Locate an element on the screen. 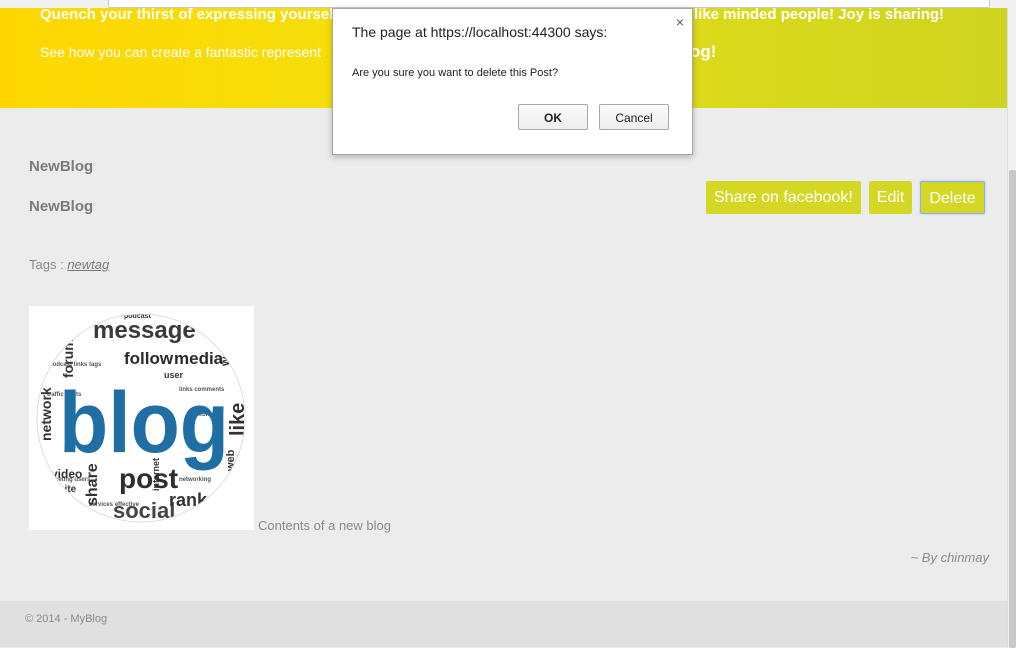 The height and width of the screenshot is (648, 1016). word-network: network is located at coordinates (46, 414).